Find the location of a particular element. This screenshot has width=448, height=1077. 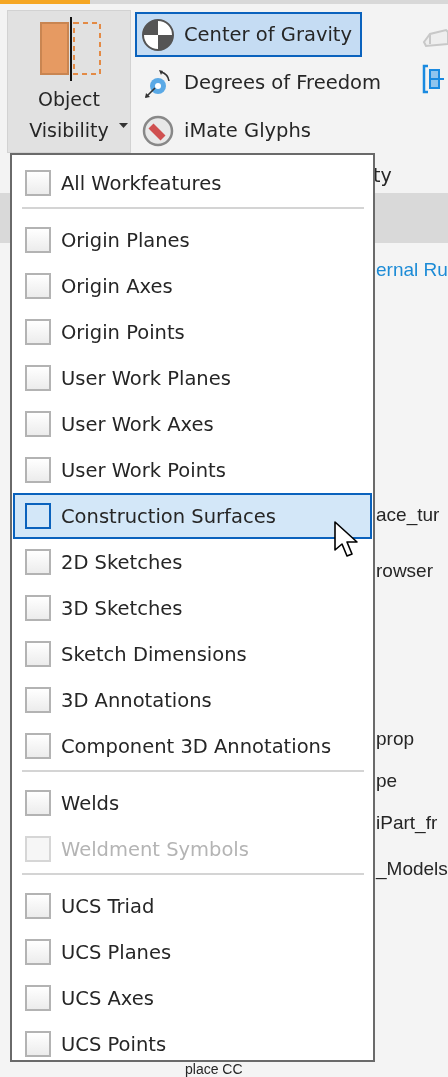

menu-item-label: User Work Axes is located at coordinates (137, 424).